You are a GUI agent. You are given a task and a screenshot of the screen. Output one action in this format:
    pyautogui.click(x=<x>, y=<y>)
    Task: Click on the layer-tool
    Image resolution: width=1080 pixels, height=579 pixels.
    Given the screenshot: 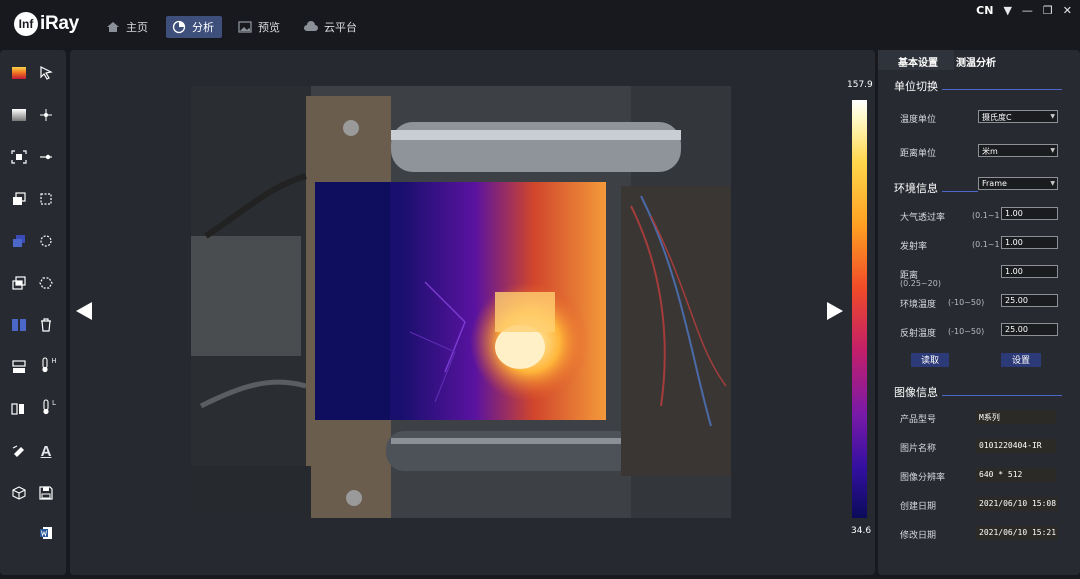 What is the action you would take?
    pyautogui.click(x=19, y=199)
    